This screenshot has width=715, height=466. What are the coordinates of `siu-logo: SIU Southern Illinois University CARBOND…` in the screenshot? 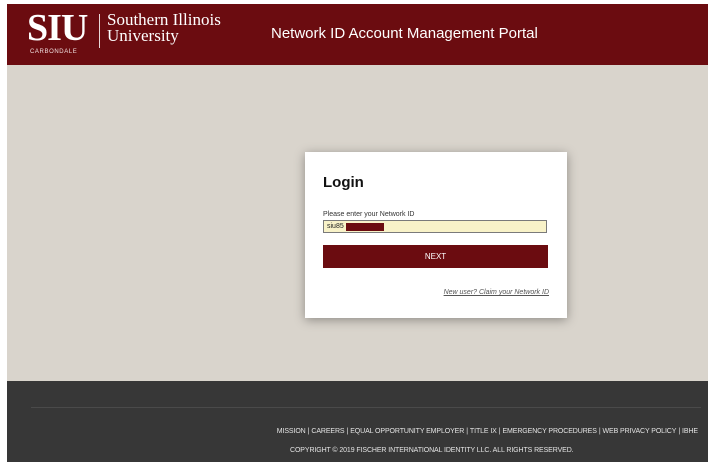 It's located at (142, 33).